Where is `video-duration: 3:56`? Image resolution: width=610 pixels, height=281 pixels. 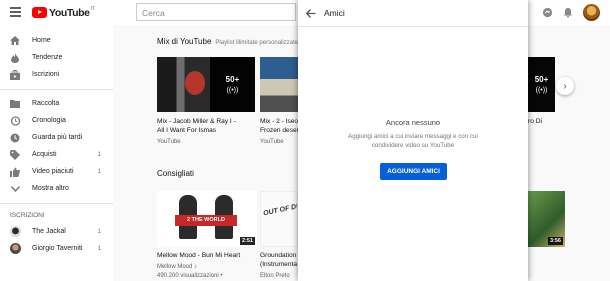
video-duration: 3:56 is located at coordinates (555, 241).